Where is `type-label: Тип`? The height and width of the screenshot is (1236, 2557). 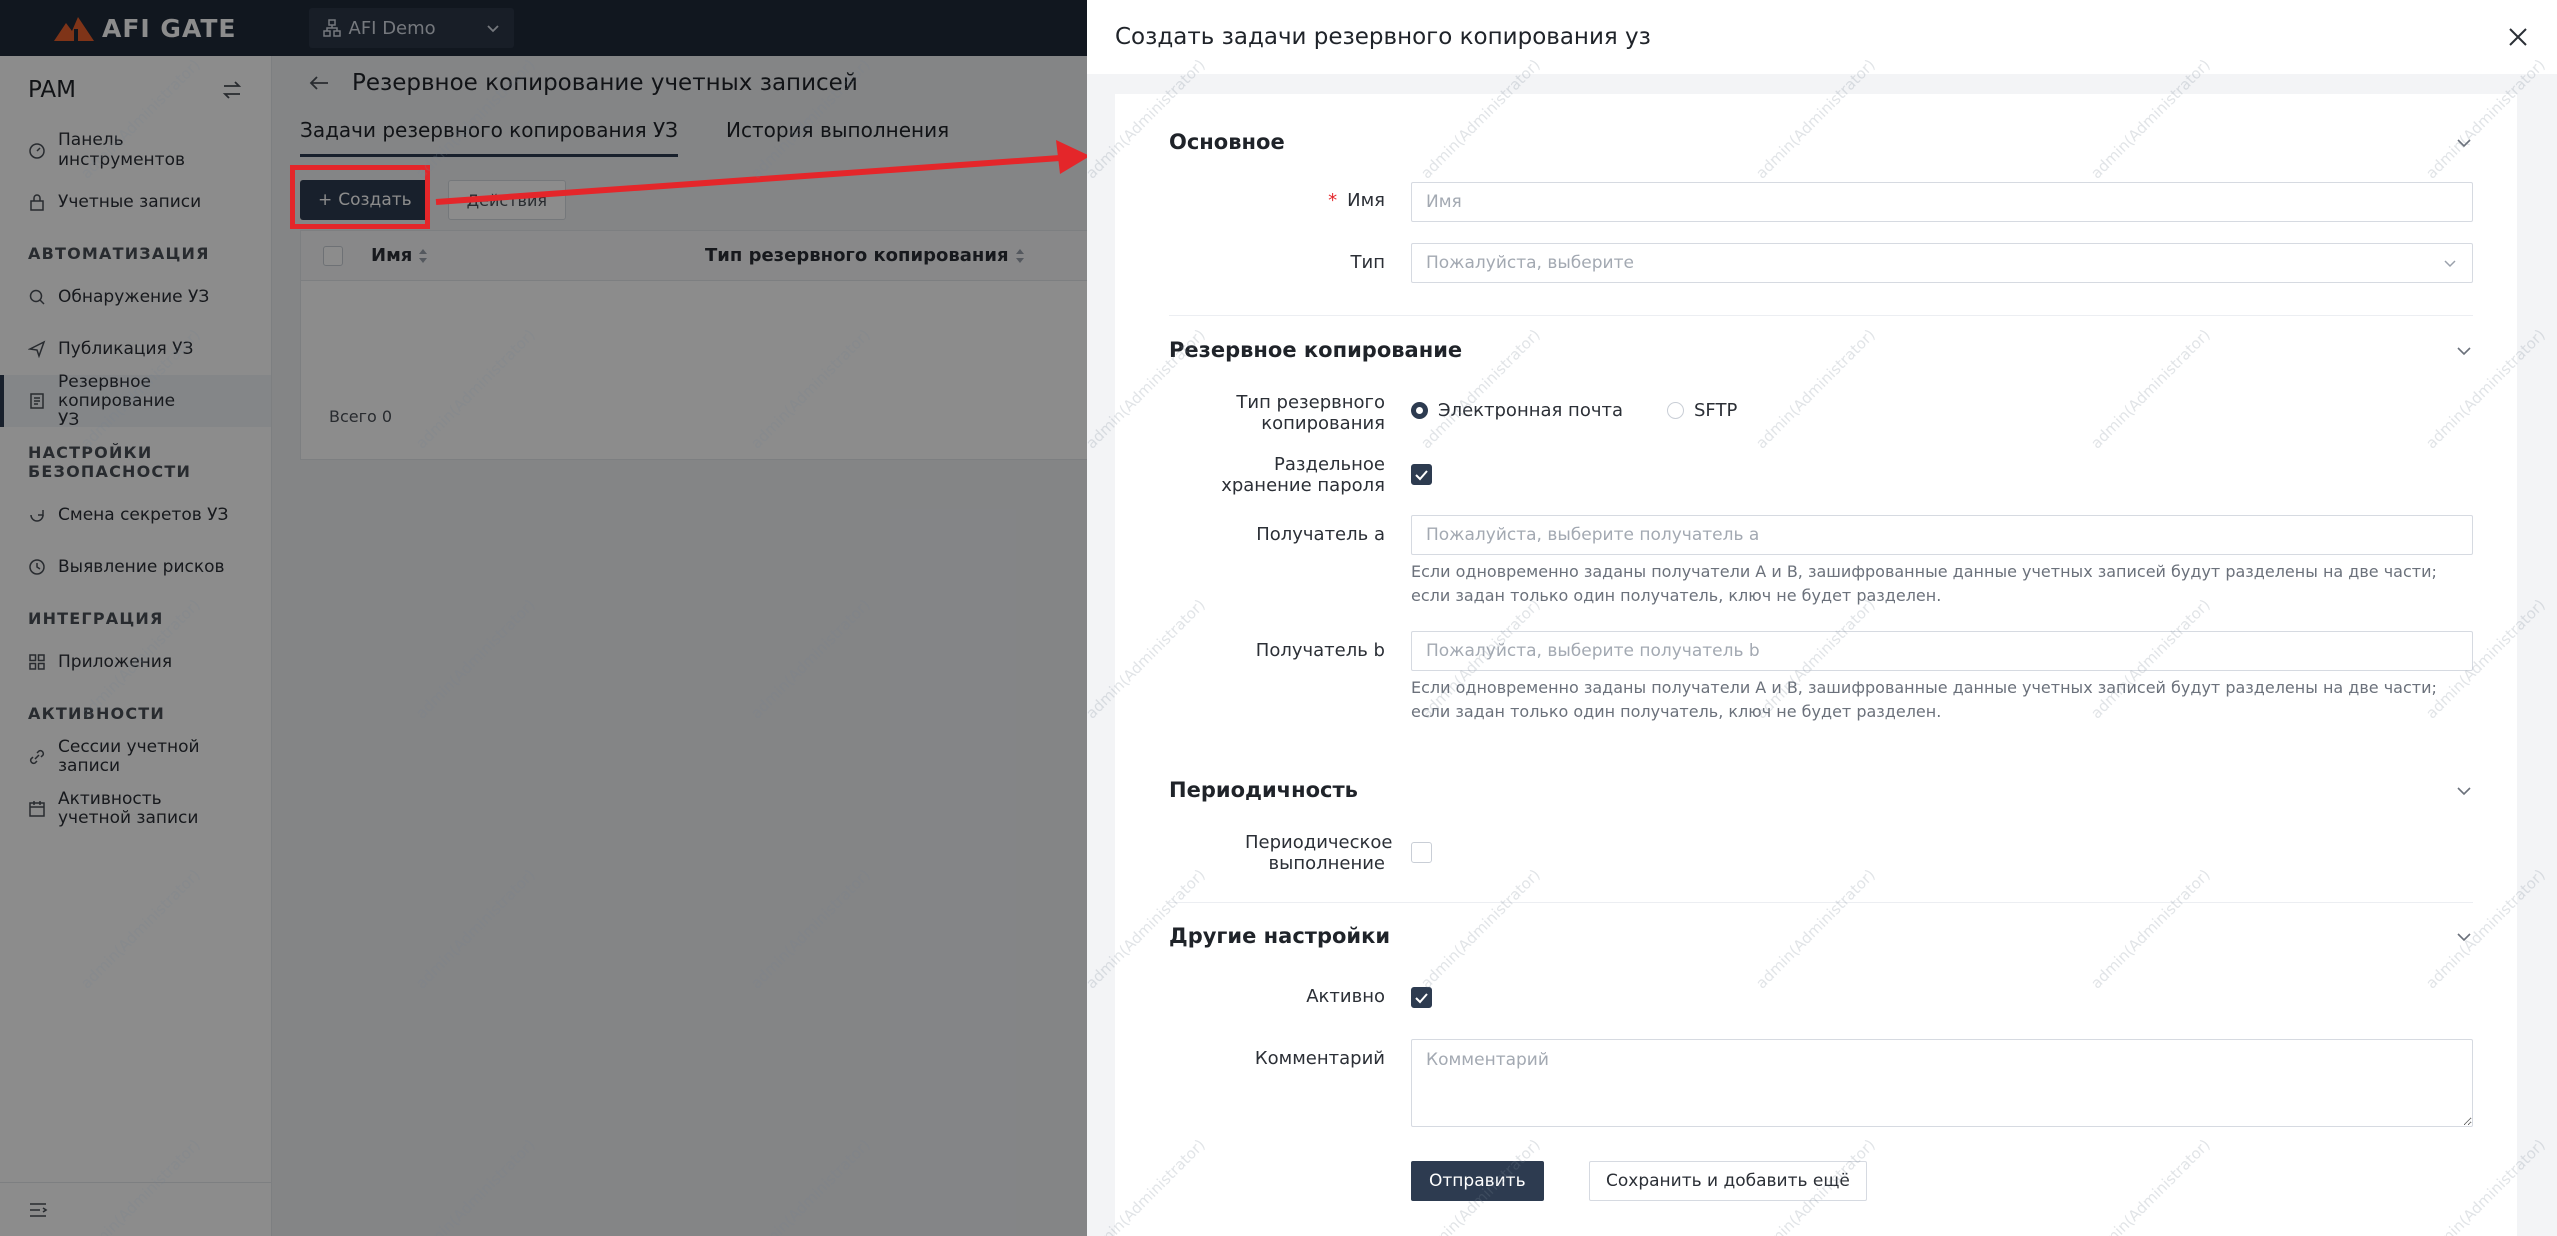 type-label: Тип is located at coordinates (1367, 262).